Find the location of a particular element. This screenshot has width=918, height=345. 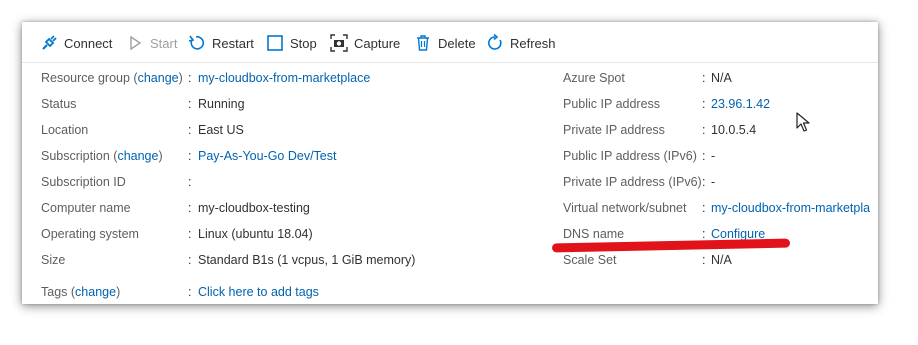

scale-set-value: N/A is located at coordinates (721, 260).